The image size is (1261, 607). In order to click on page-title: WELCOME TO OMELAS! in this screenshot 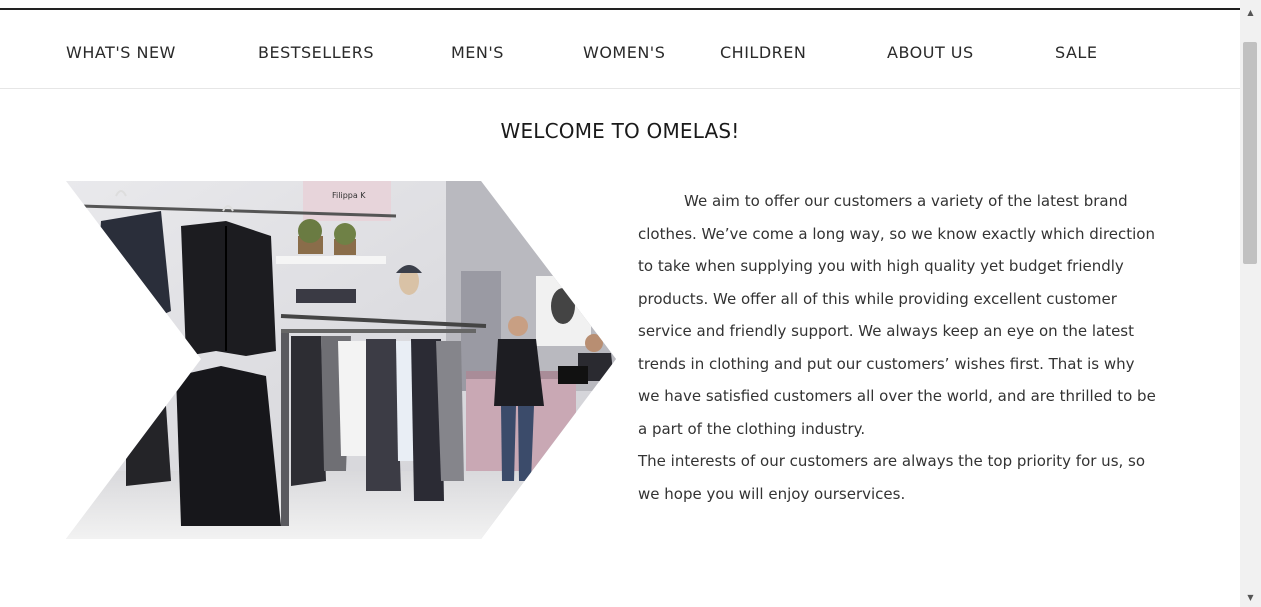, I will do `click(620, 131)`.